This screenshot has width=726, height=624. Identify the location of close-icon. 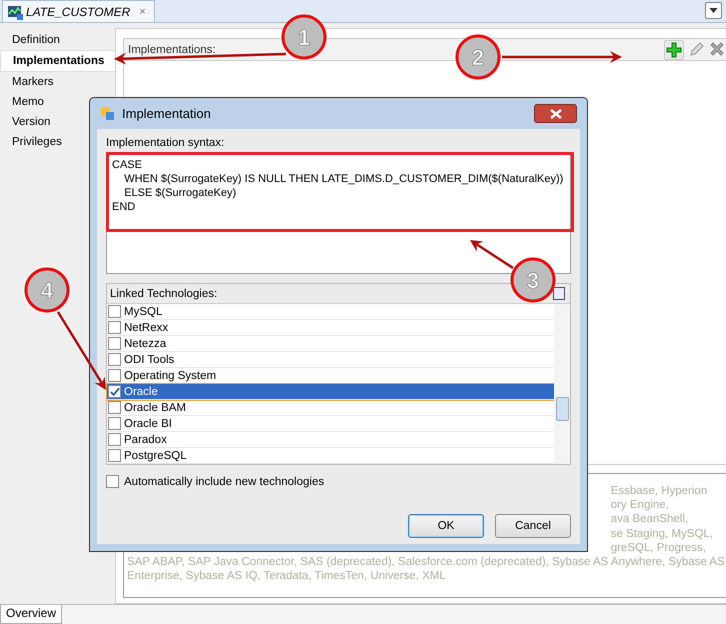
(556, 113).